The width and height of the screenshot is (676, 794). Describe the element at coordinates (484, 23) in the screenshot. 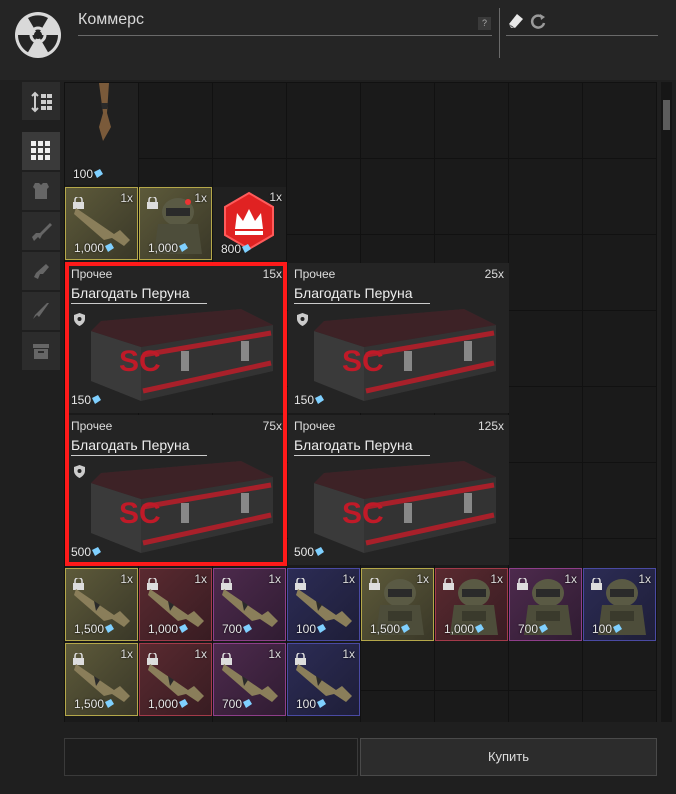

I see `help-button: ?` at that location.